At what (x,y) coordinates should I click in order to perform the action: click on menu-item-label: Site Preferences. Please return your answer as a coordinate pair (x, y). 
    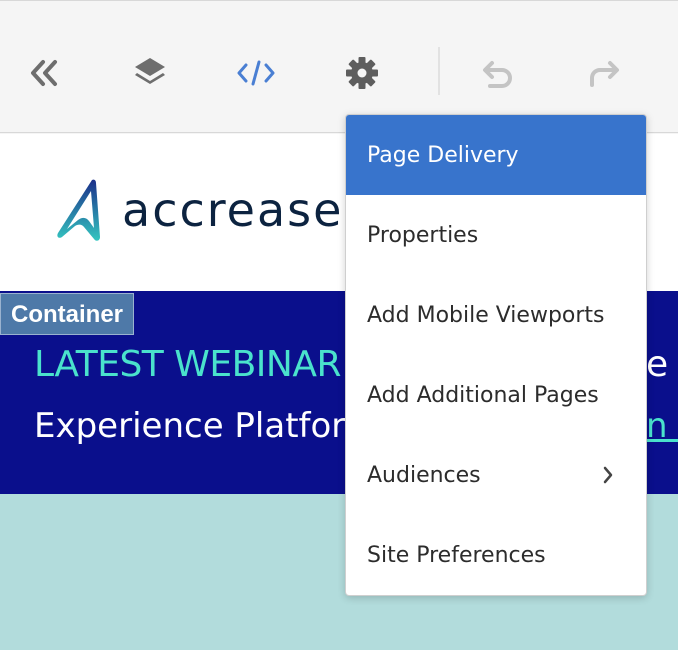
    Looking at the image, I should click on (456, 555).